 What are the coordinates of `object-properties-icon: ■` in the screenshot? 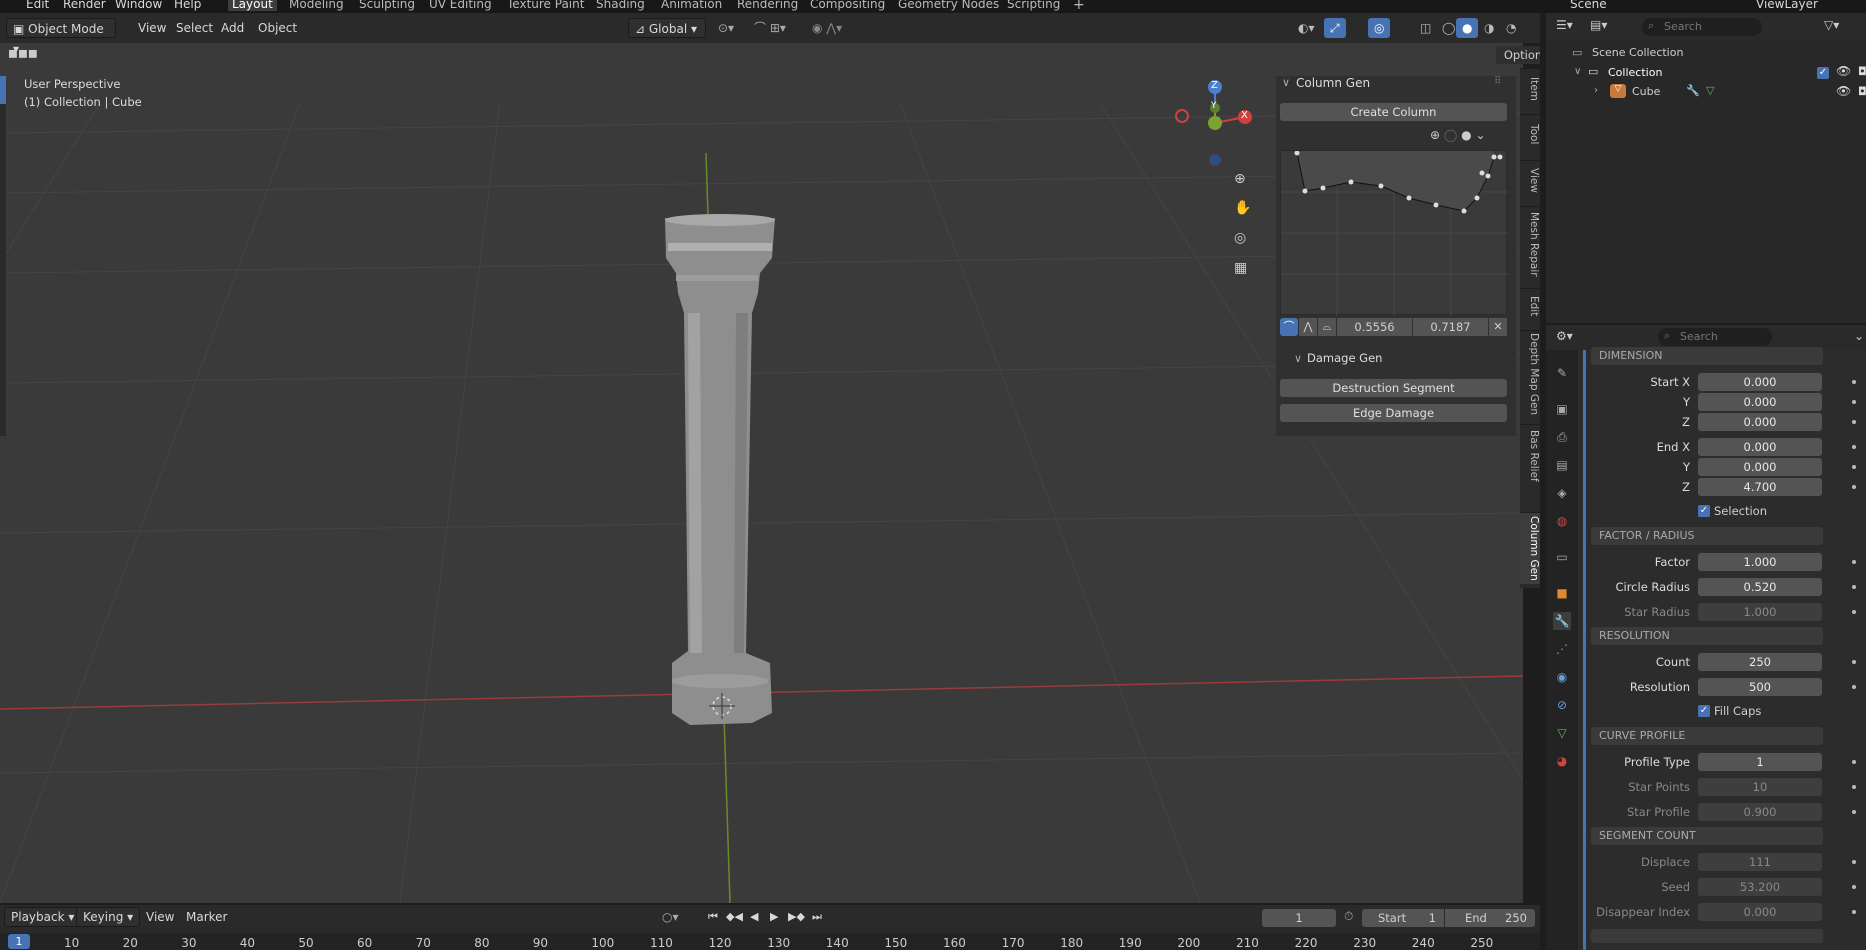 It's located at (1562, 593).